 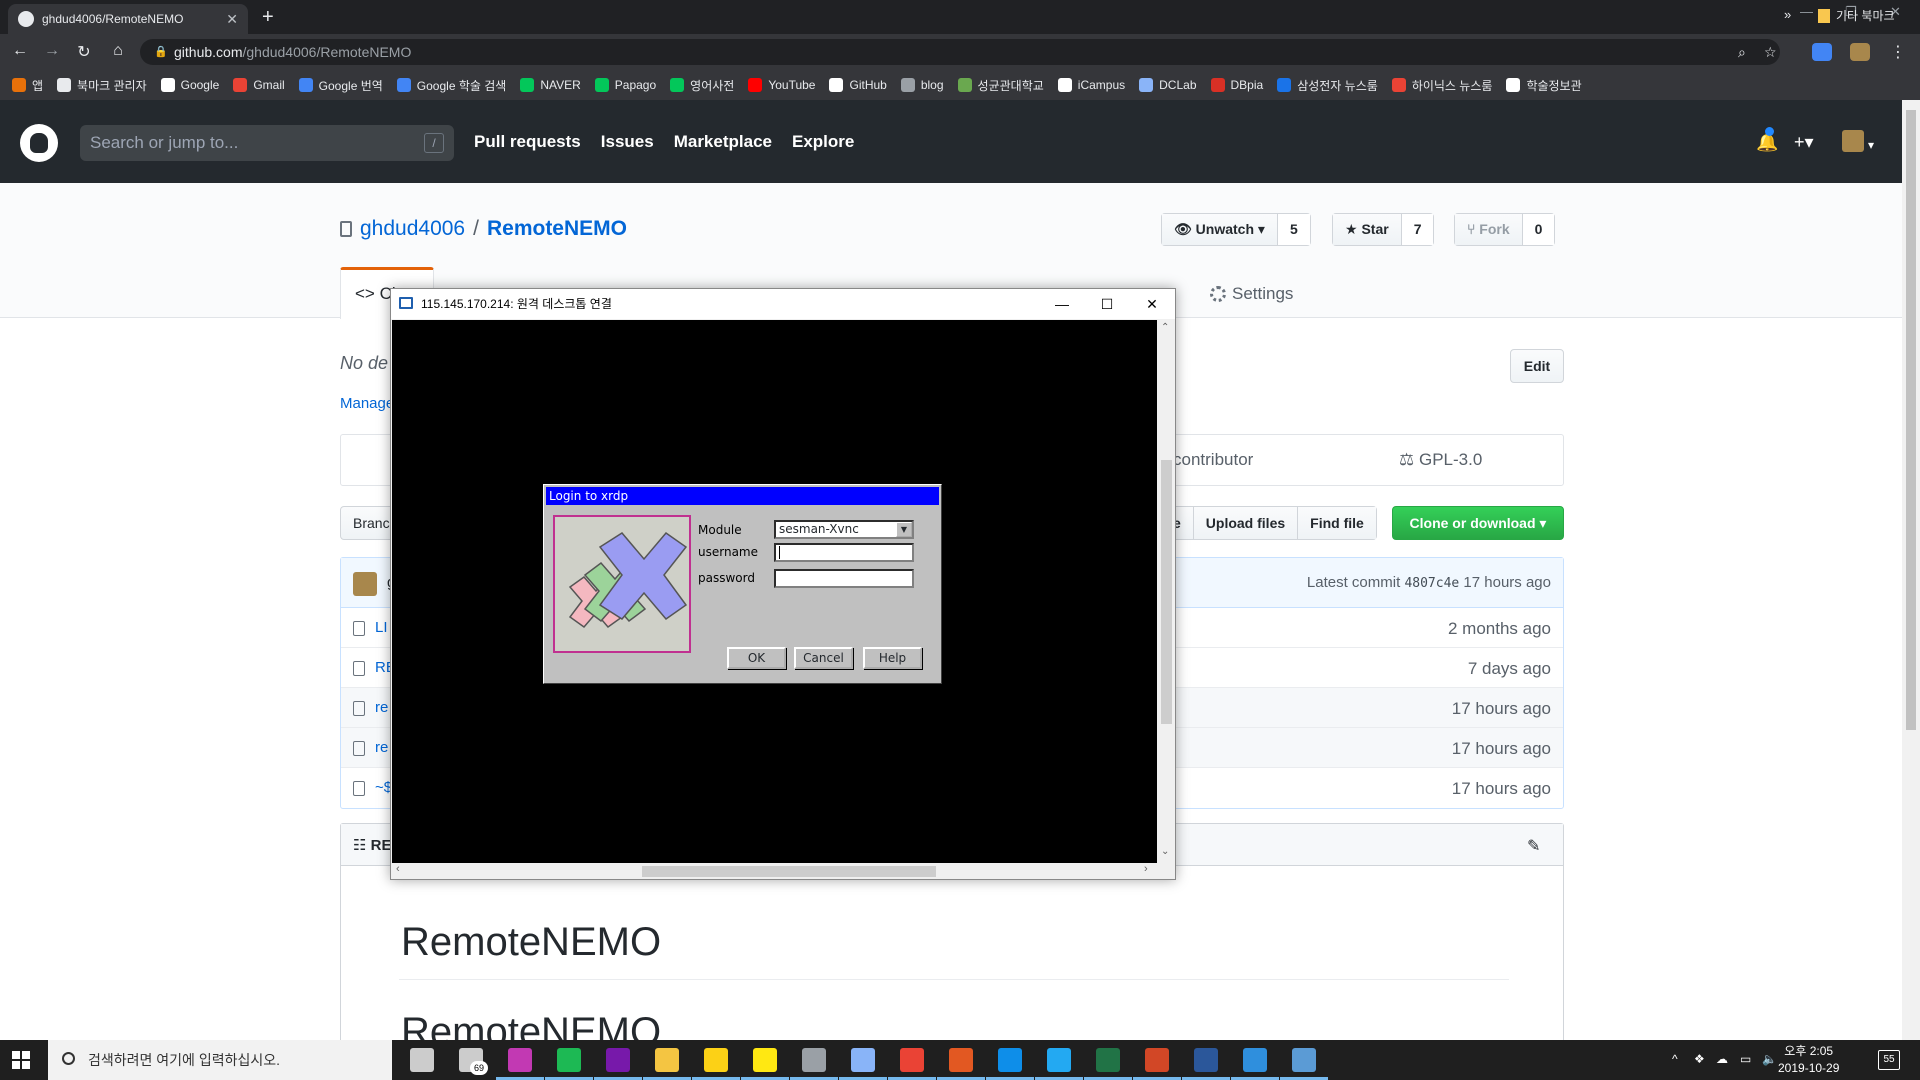 What do you see at coordinates (1853, 141) in the screenshot?
I see `user-avatar` at bounding box center [1853, 141].